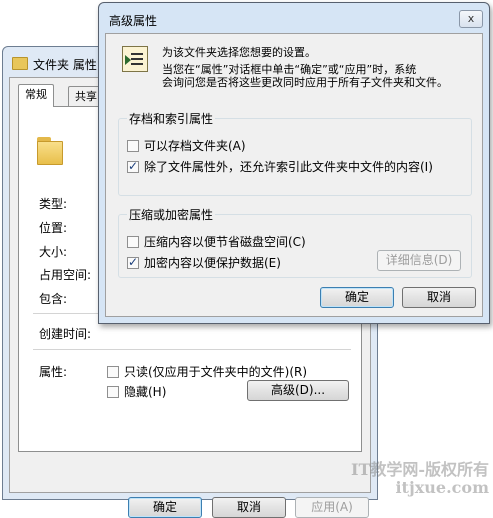  I want to click on encrypt-label: 加密内容以便保护数据(E), so click(212, 263).